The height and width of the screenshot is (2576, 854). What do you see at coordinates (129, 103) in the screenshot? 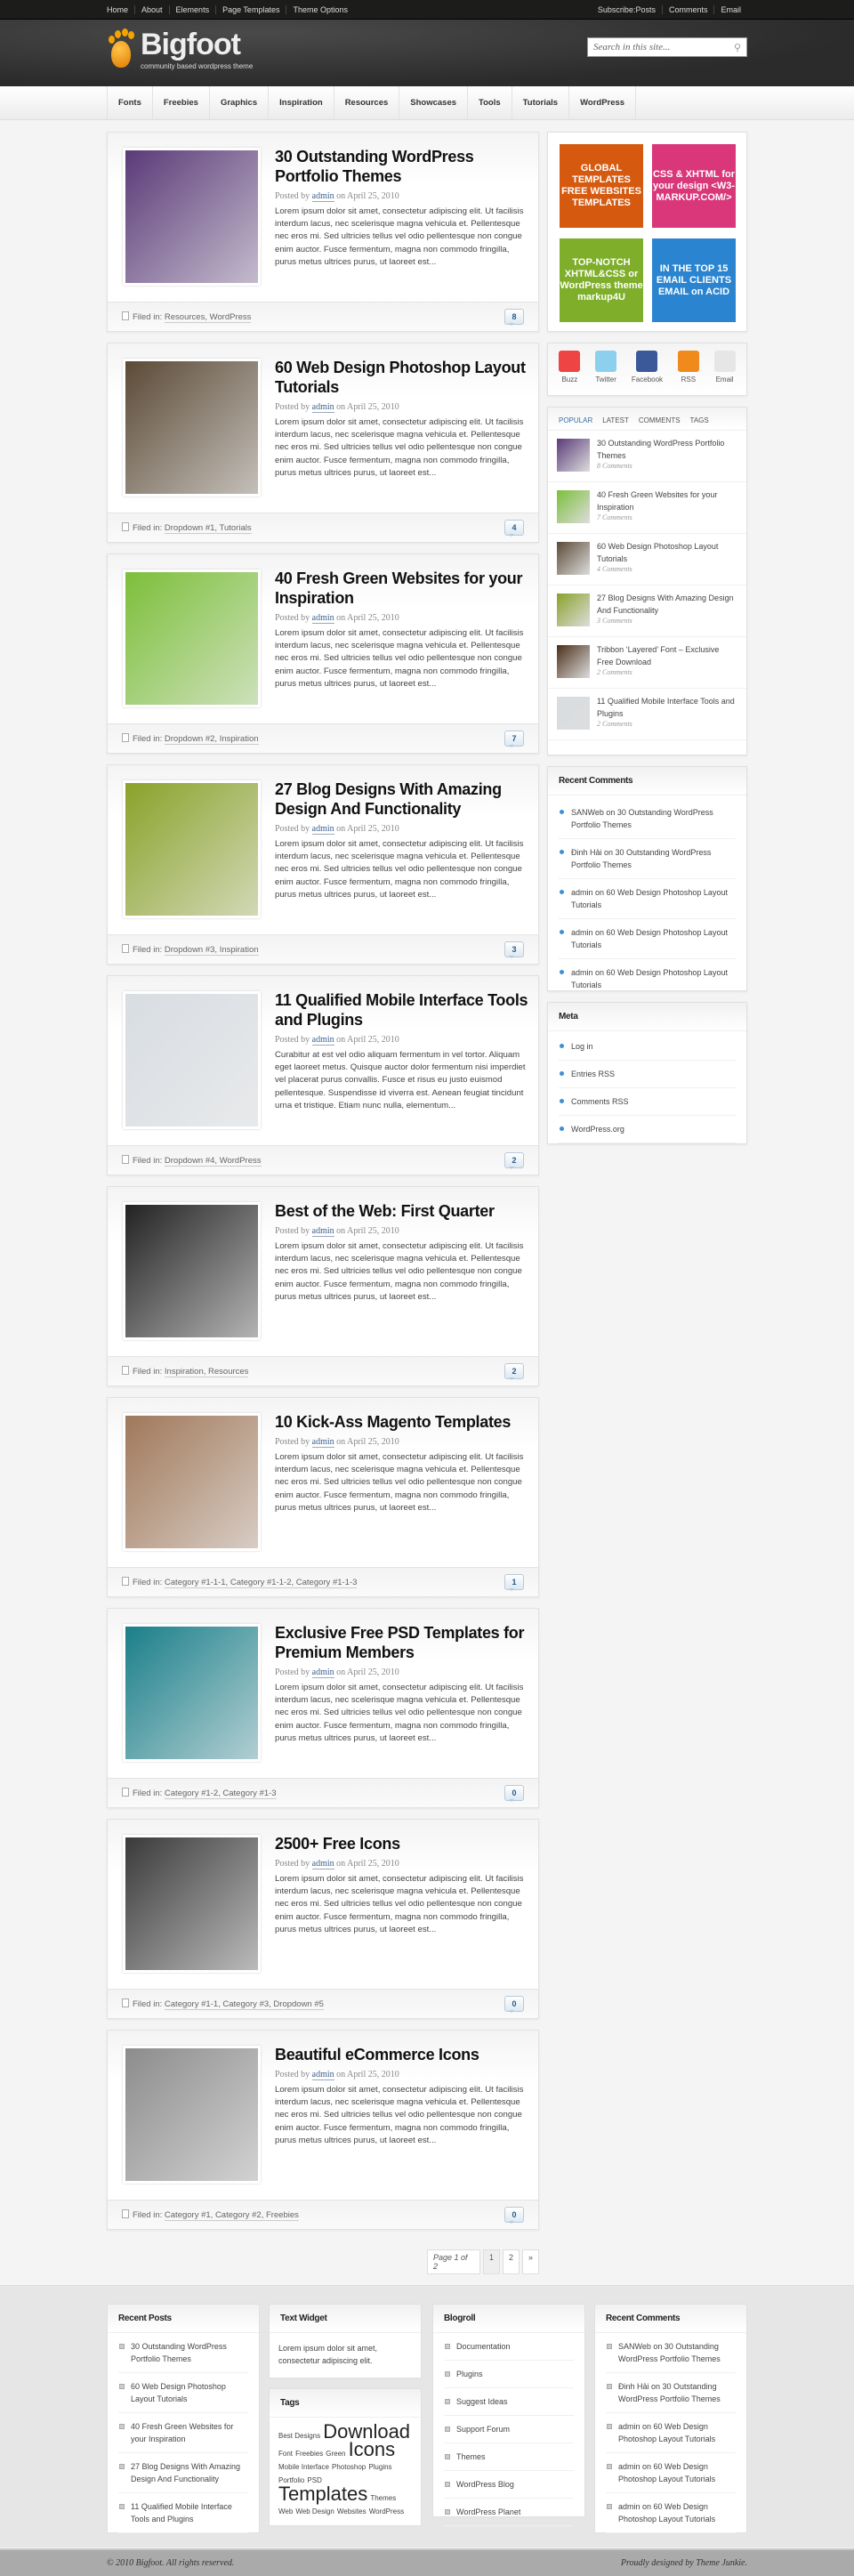
I see `nav-item-fonts: Fonts` at bounding box center [129, 103].